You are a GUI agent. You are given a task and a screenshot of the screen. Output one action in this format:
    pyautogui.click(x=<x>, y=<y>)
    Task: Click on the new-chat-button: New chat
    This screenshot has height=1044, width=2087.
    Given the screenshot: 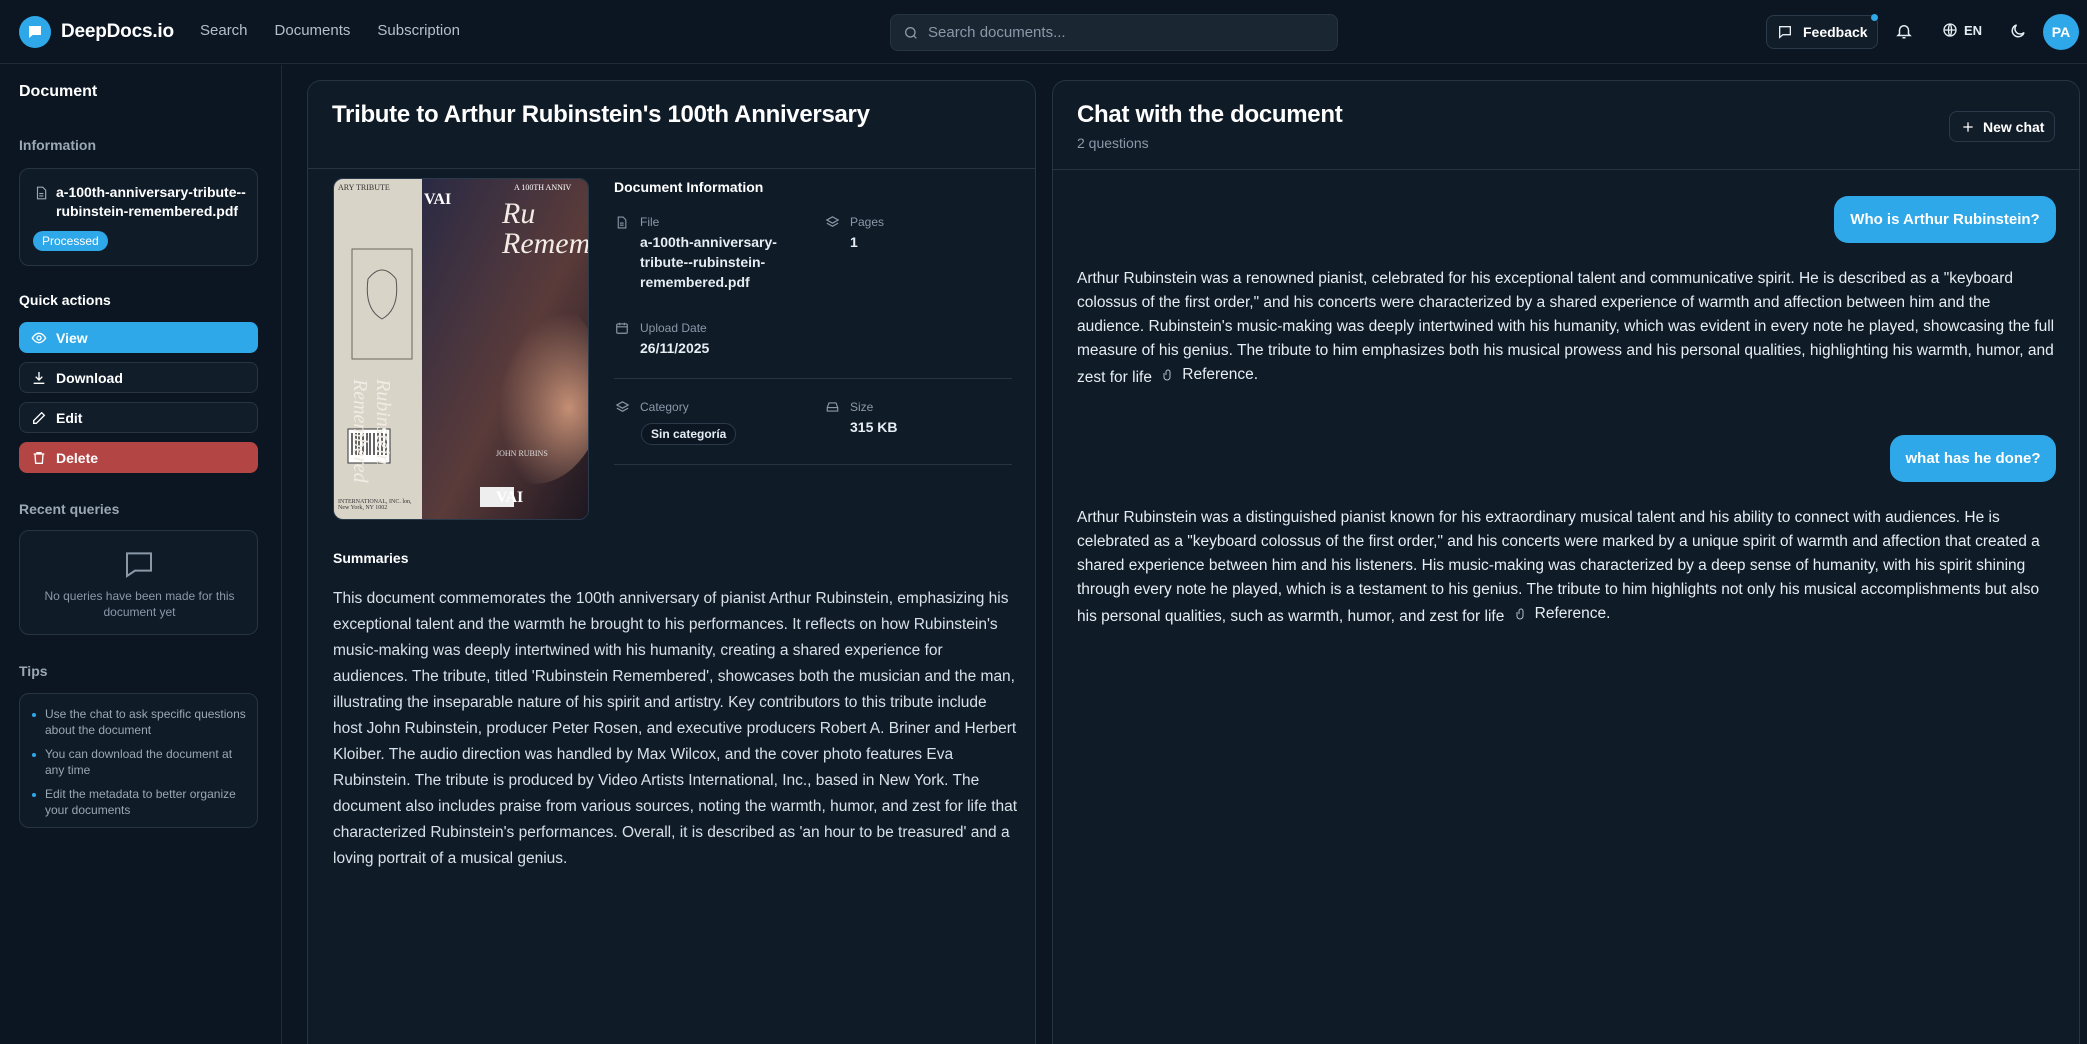 What is the action you would take?
    pyautogui.click(x=2002, y=126)
    